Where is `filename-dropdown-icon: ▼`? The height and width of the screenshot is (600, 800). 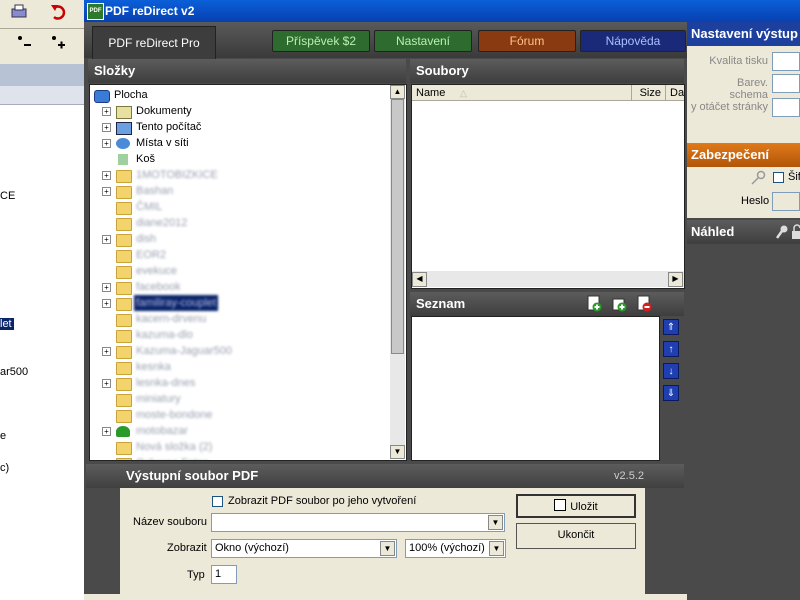 filename-dropdown-icon: ▼ is located at coordinates (495, 522).